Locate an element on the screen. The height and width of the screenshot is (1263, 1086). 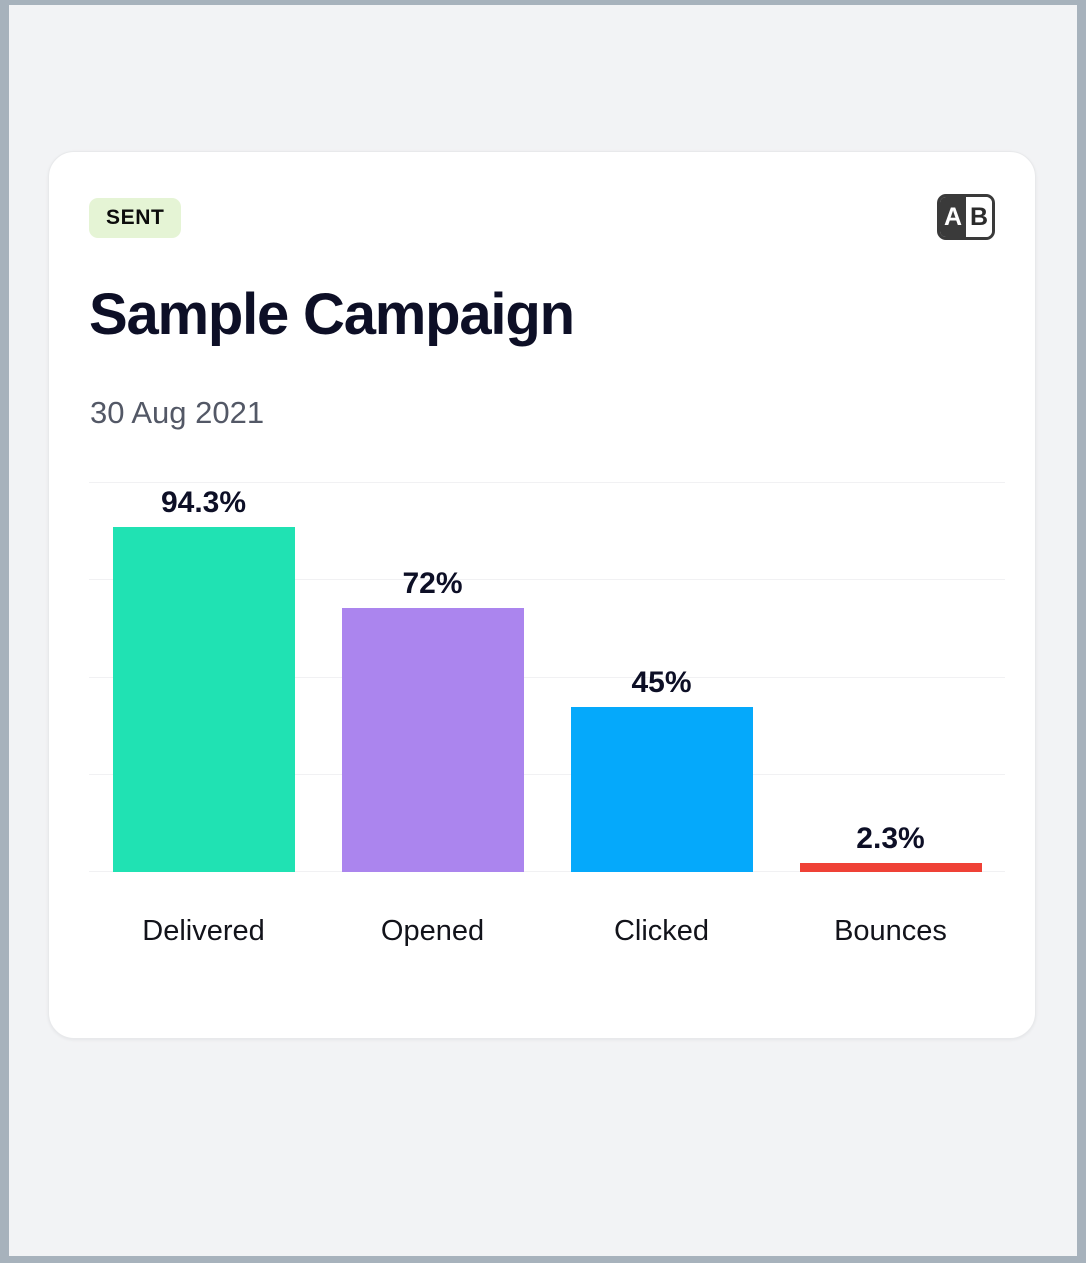
chart-x-axis-label: Opened is located at coordinates (432, 931).